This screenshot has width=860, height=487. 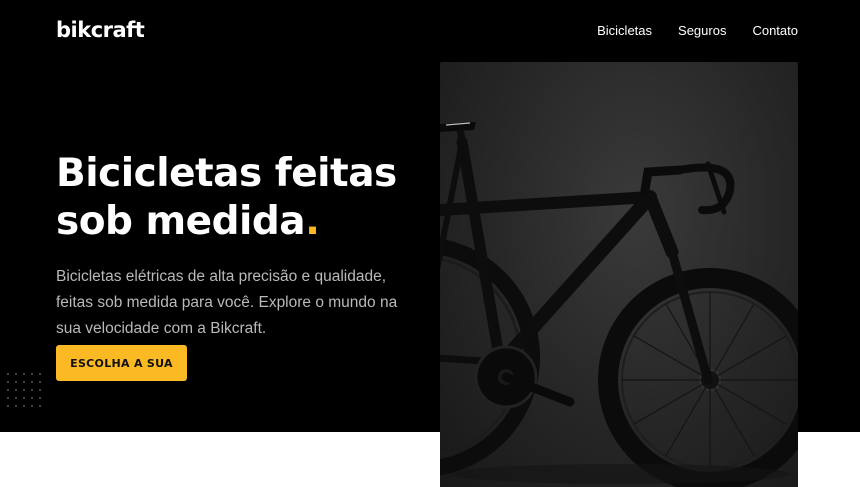 I want to click on main-nav: Bicicletas Seguros Contato, so click(x=697, y=30).